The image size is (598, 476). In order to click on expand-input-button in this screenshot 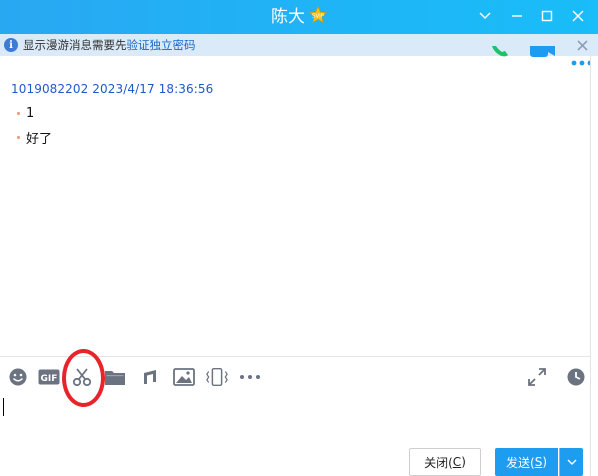, I will do `click(537, 377)`.